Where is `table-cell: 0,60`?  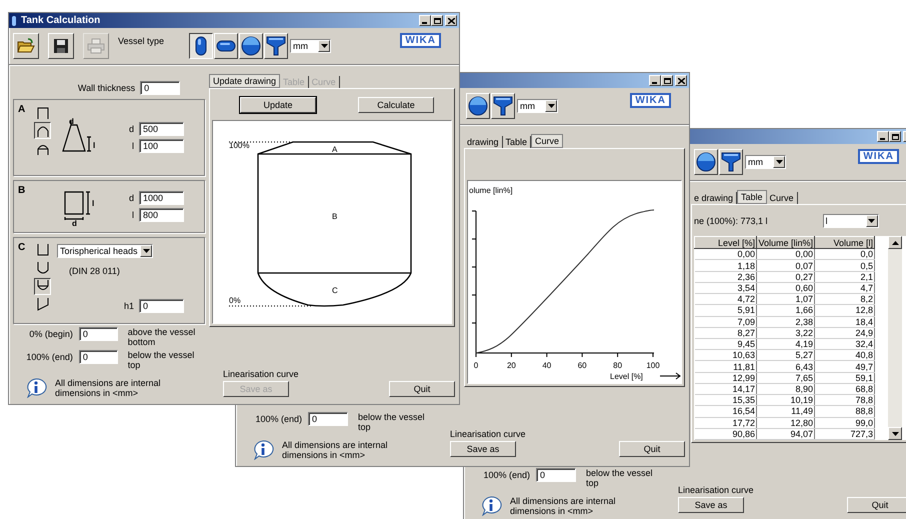
table-cell: 0,60 is located at coordinates (785, 288).